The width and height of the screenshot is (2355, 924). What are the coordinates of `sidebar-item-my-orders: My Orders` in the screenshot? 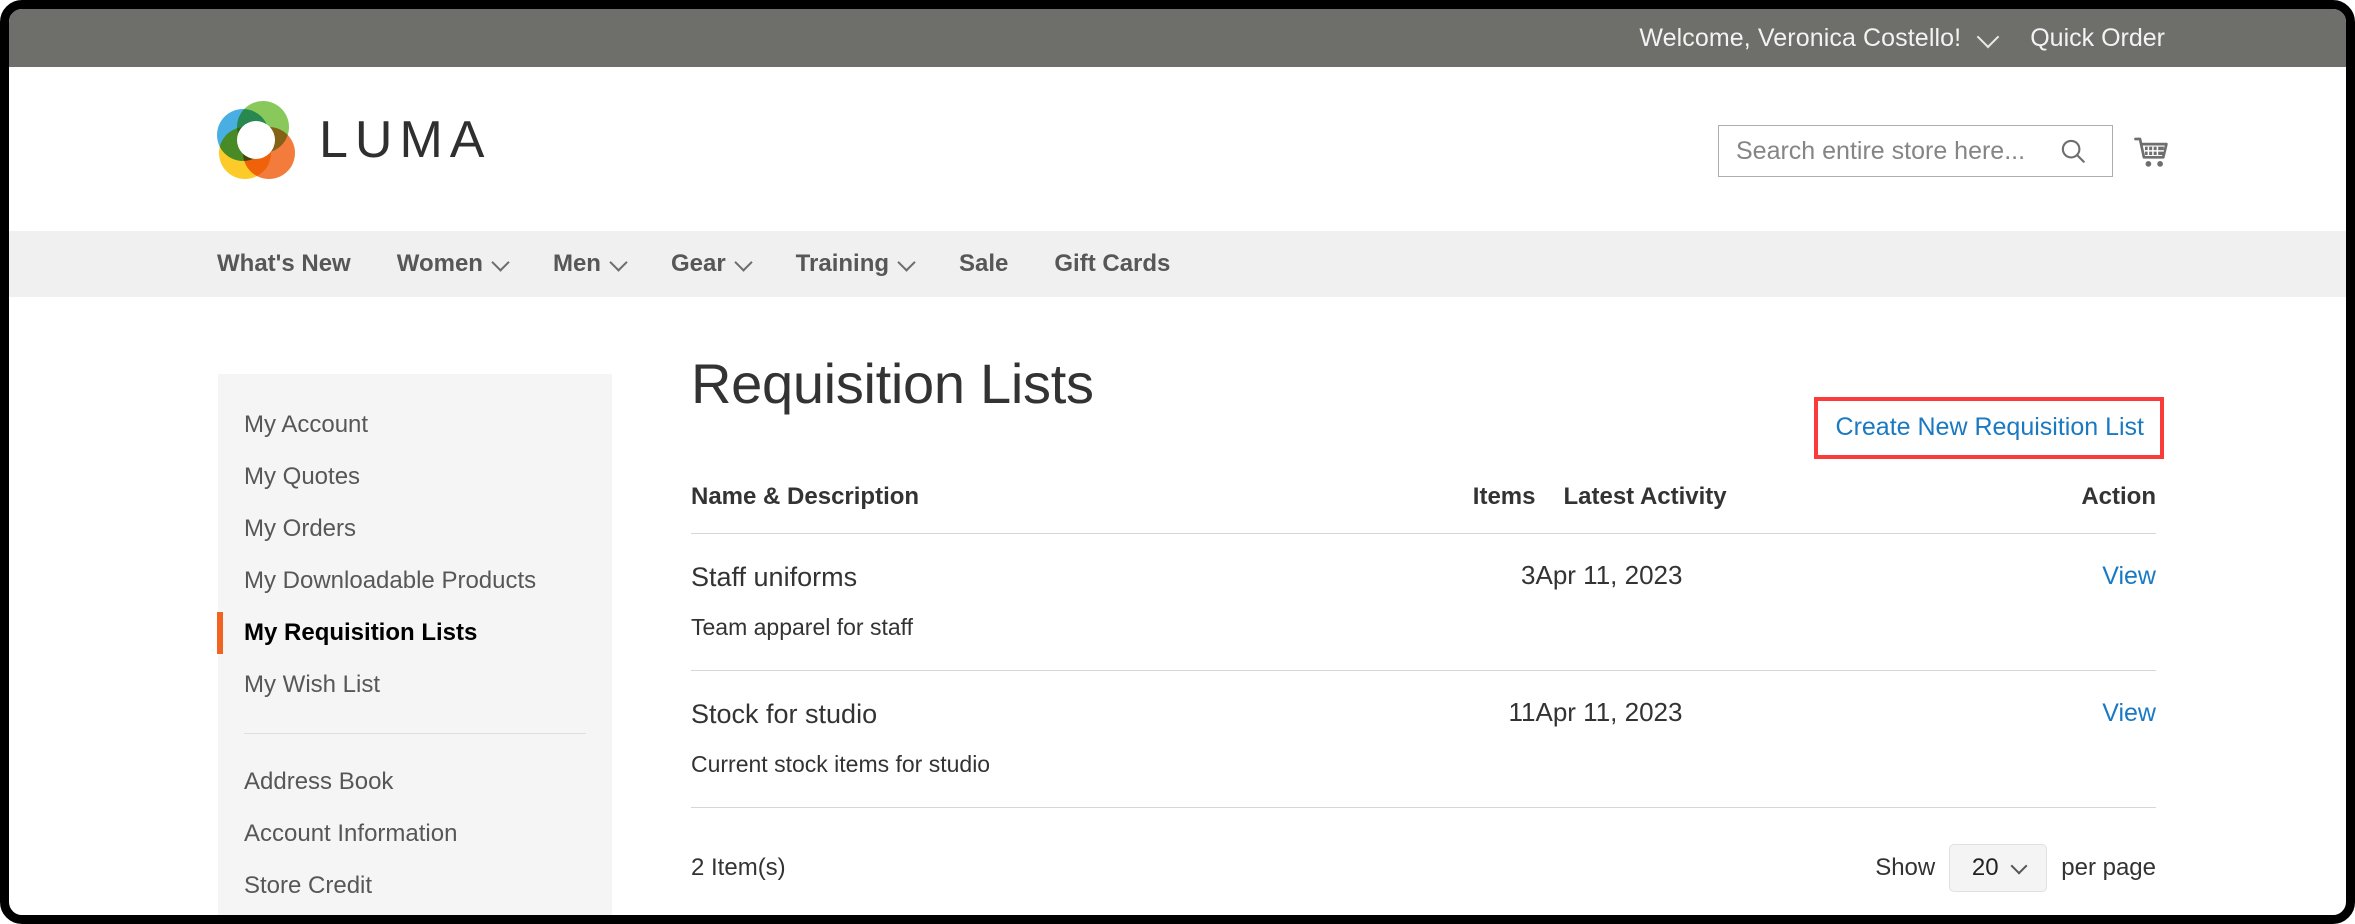 It's located at (415, 529).